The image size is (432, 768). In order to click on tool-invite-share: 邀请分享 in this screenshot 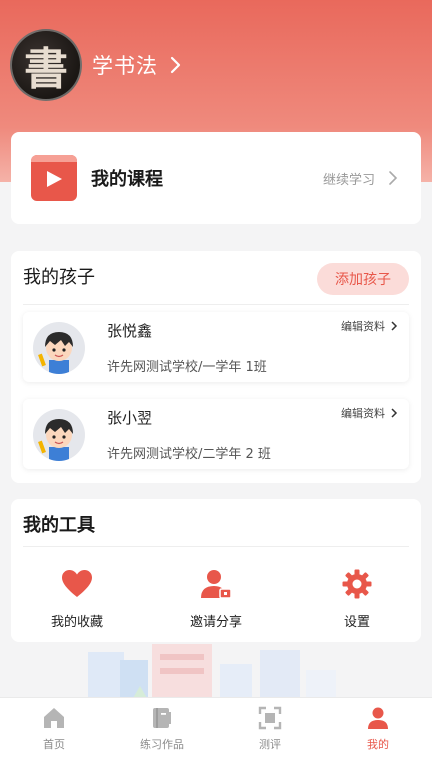, I will do `click(216, 599)`.